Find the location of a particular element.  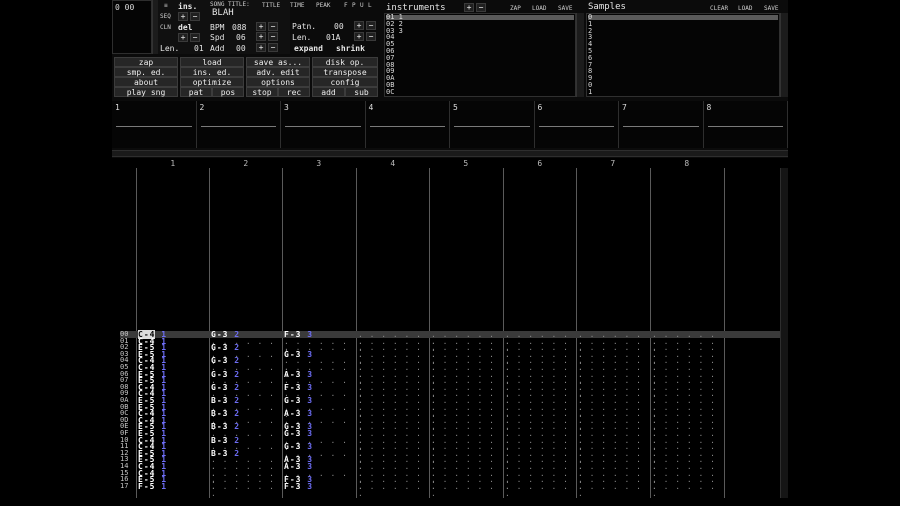

optimize-button: optimize is located at coordinates (212, 82).